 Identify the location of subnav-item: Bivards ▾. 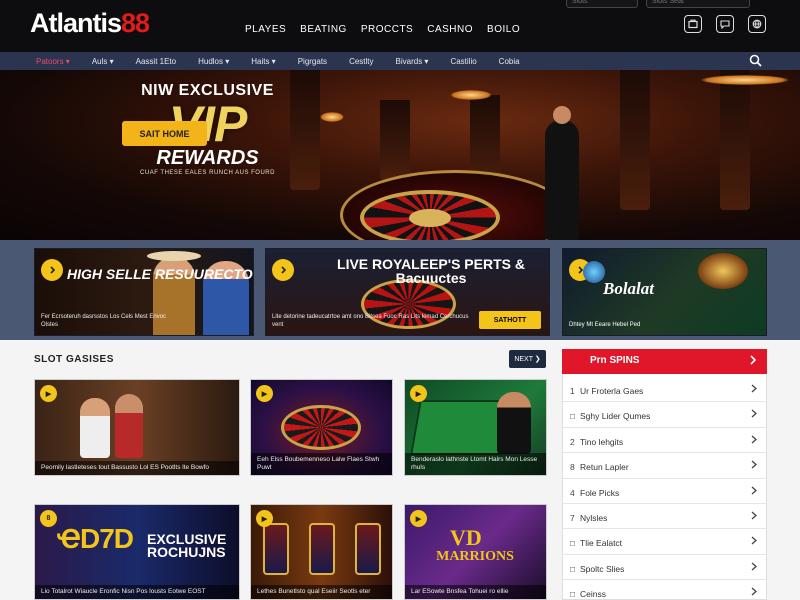
(412, 61).